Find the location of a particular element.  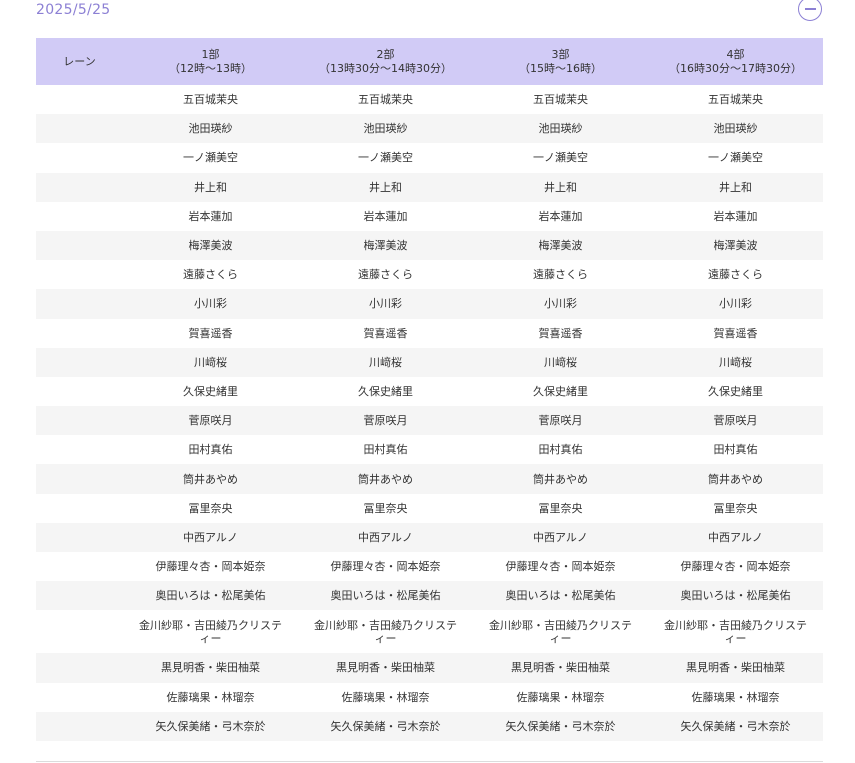

table-row: 中西アルノ 中西アルノ 中西アルノ 中西アルノ is located at coordinates (429, 537).